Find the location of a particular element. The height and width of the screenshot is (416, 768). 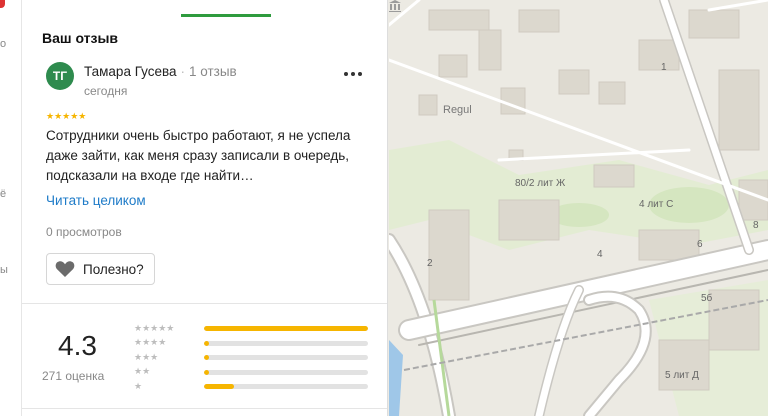

views-count: 0 просмотров is located at coordinates (84, 232).